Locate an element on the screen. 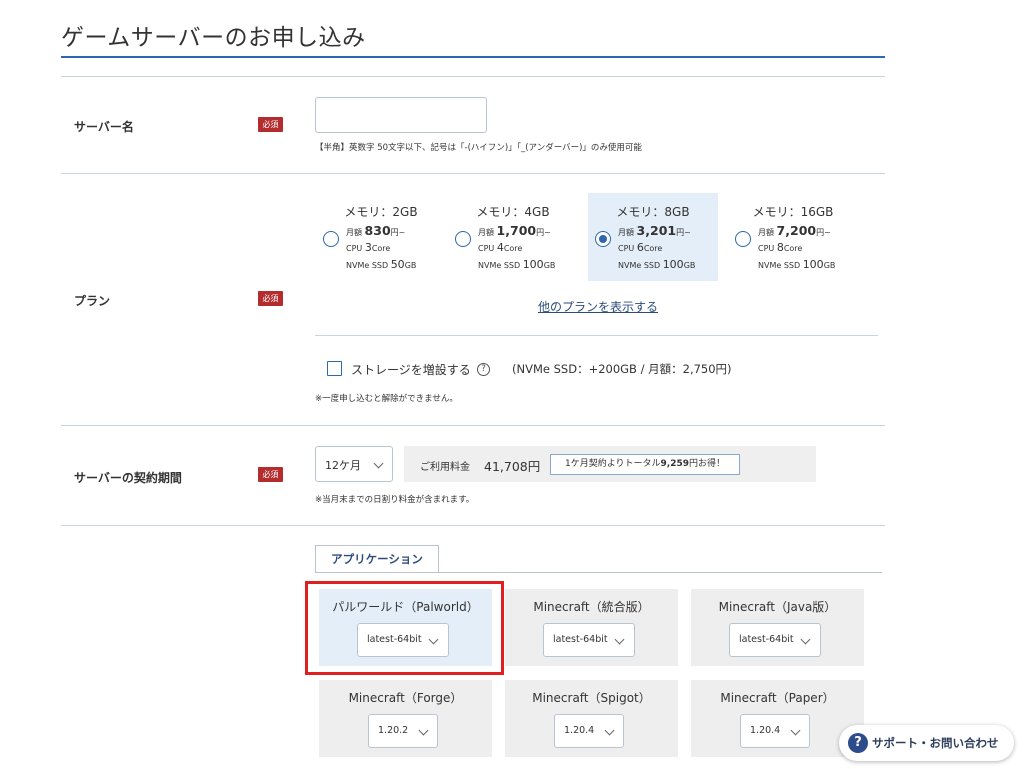  version-select: 1.20.2 is located at coordinates (403, 731).